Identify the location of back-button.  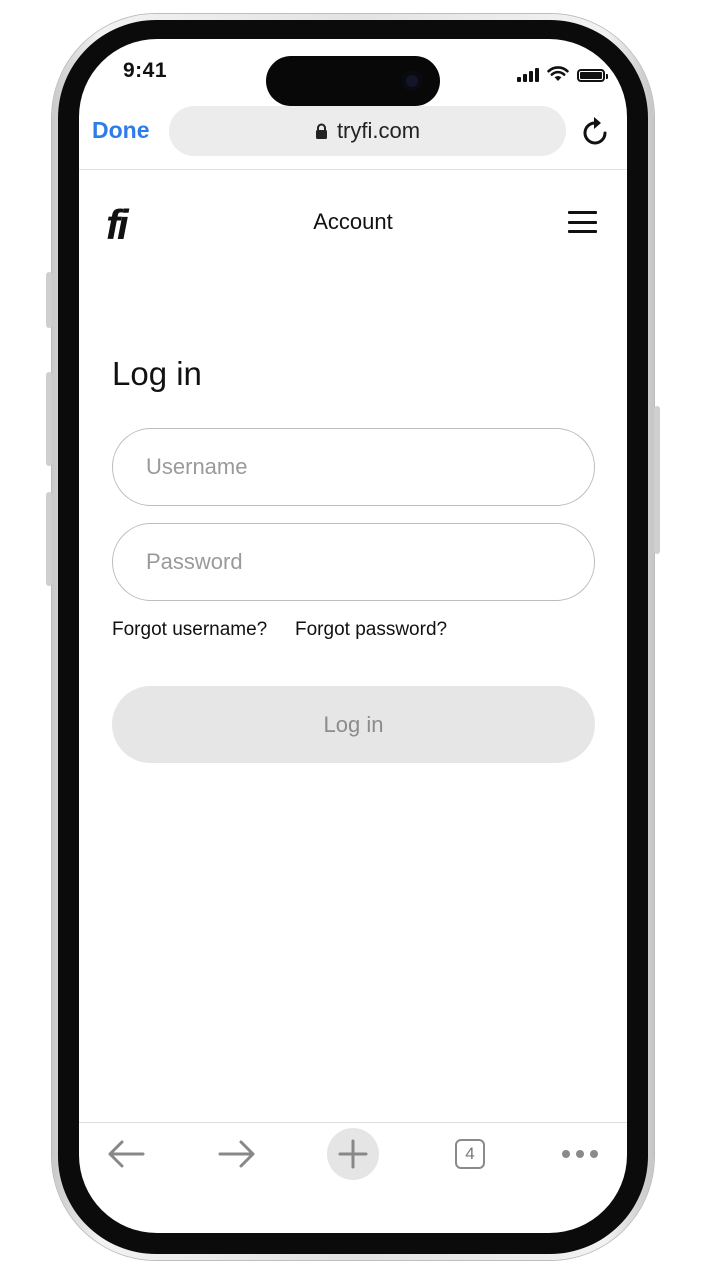
(126, 1154).